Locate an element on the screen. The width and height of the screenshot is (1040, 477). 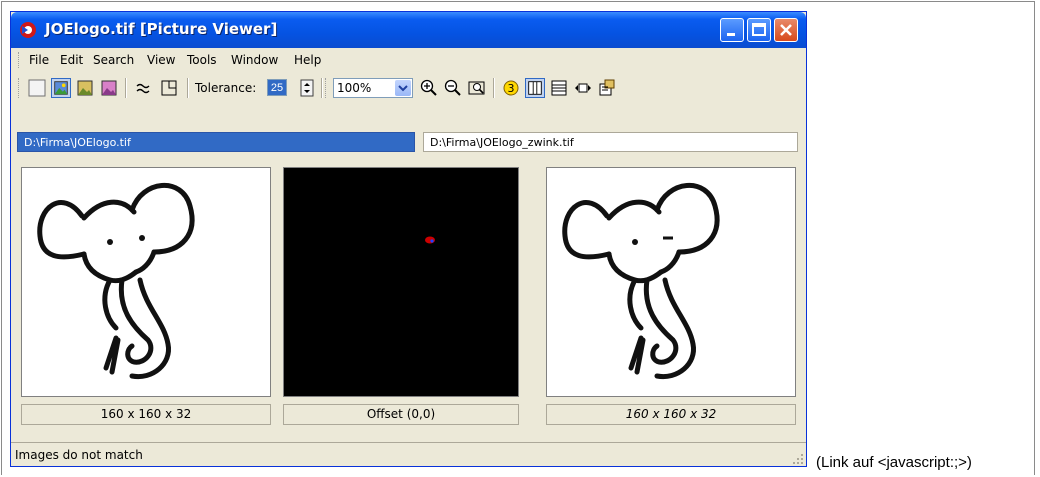
flip-icon is located at coordinates (583, 88).